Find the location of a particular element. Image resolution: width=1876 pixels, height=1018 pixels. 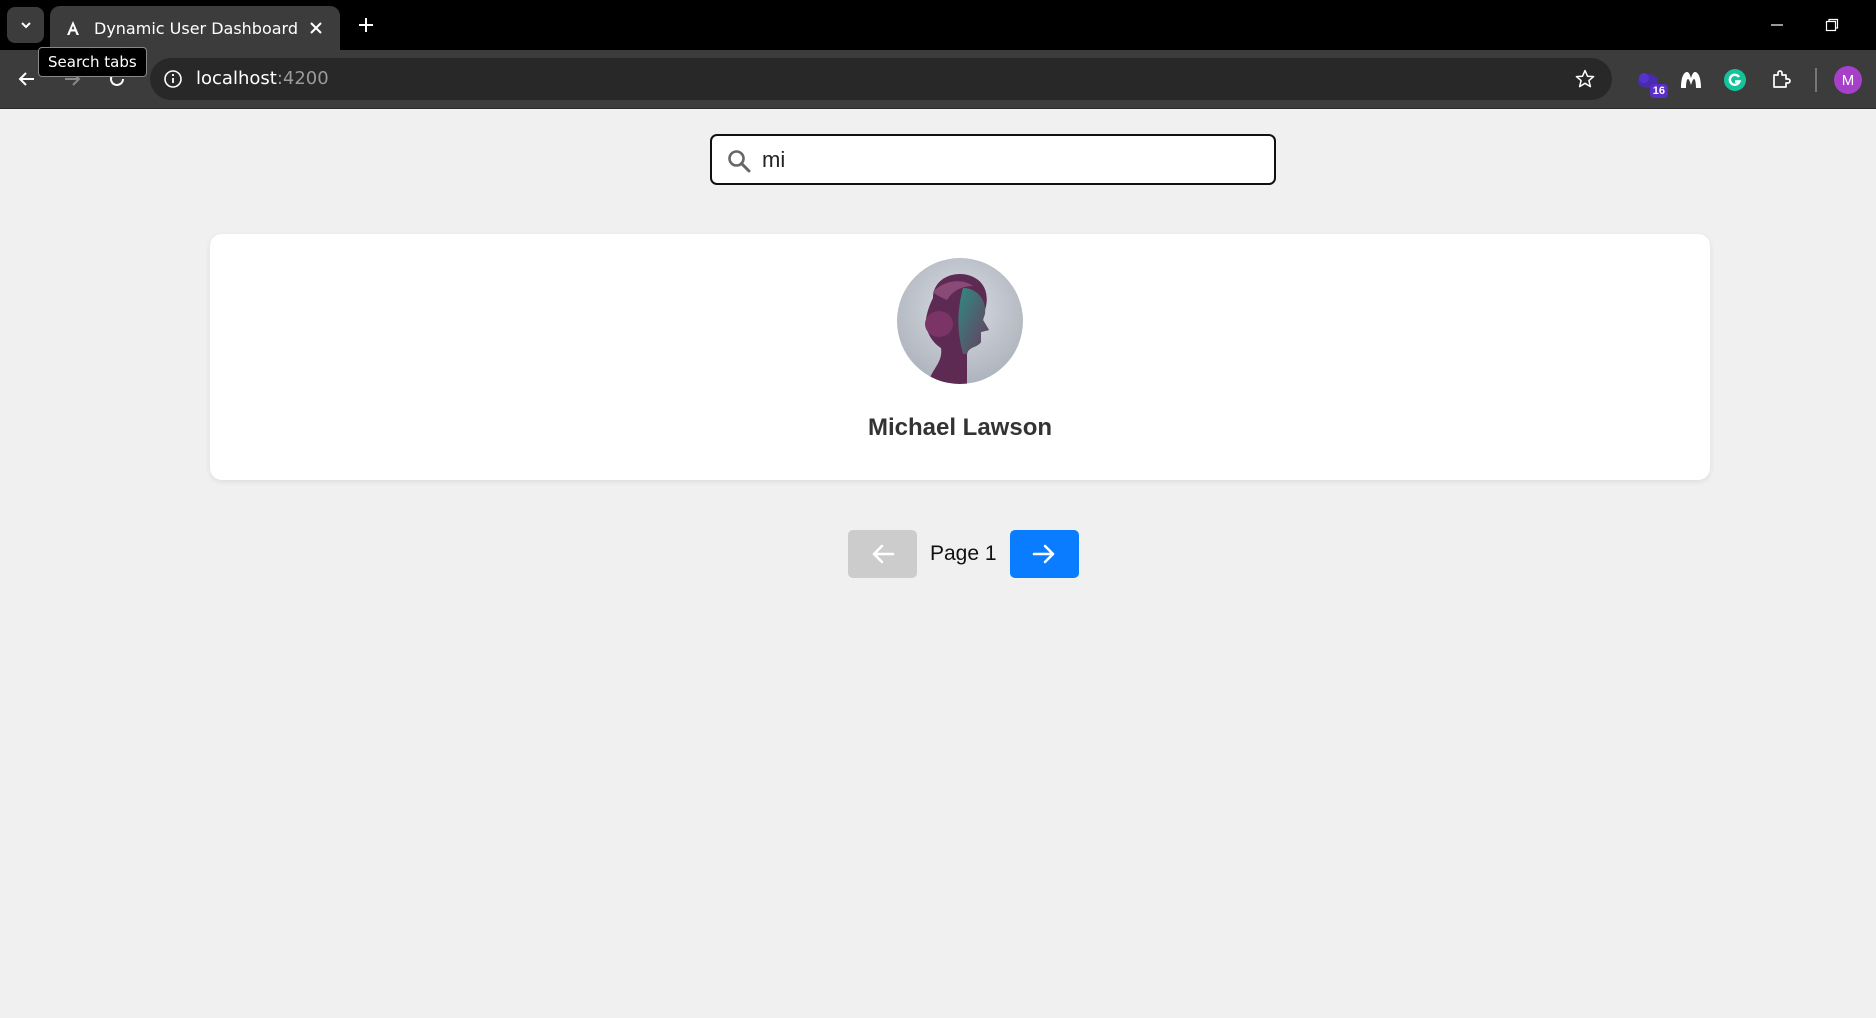

bookmark-star-icon is located at coordinates (1585, 79).